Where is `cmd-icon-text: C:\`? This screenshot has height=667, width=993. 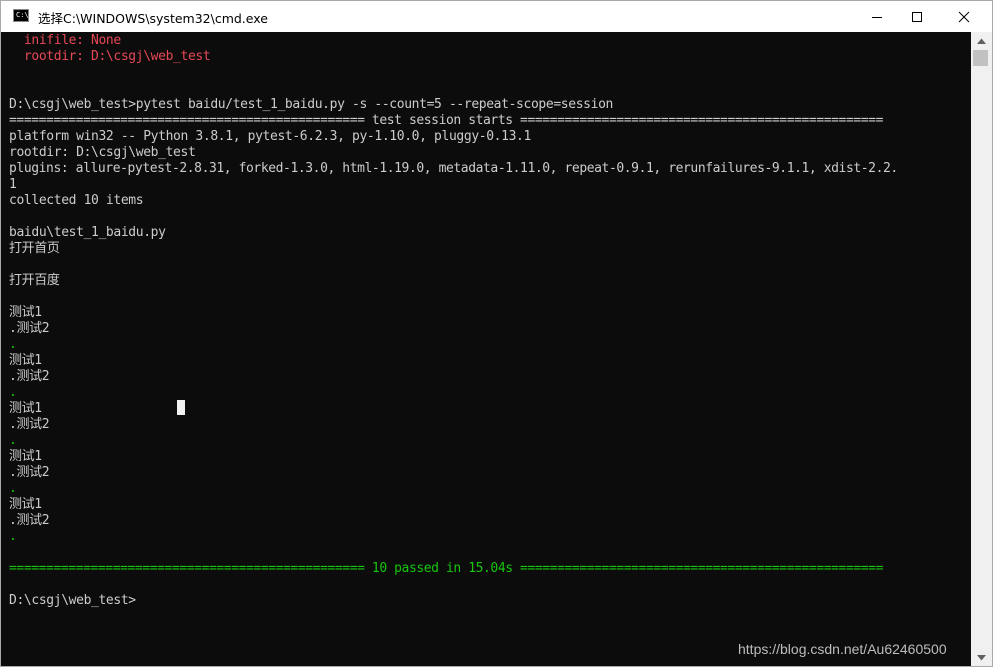
cmd-icon-text: C:\ is located at coordinates (22, 15).